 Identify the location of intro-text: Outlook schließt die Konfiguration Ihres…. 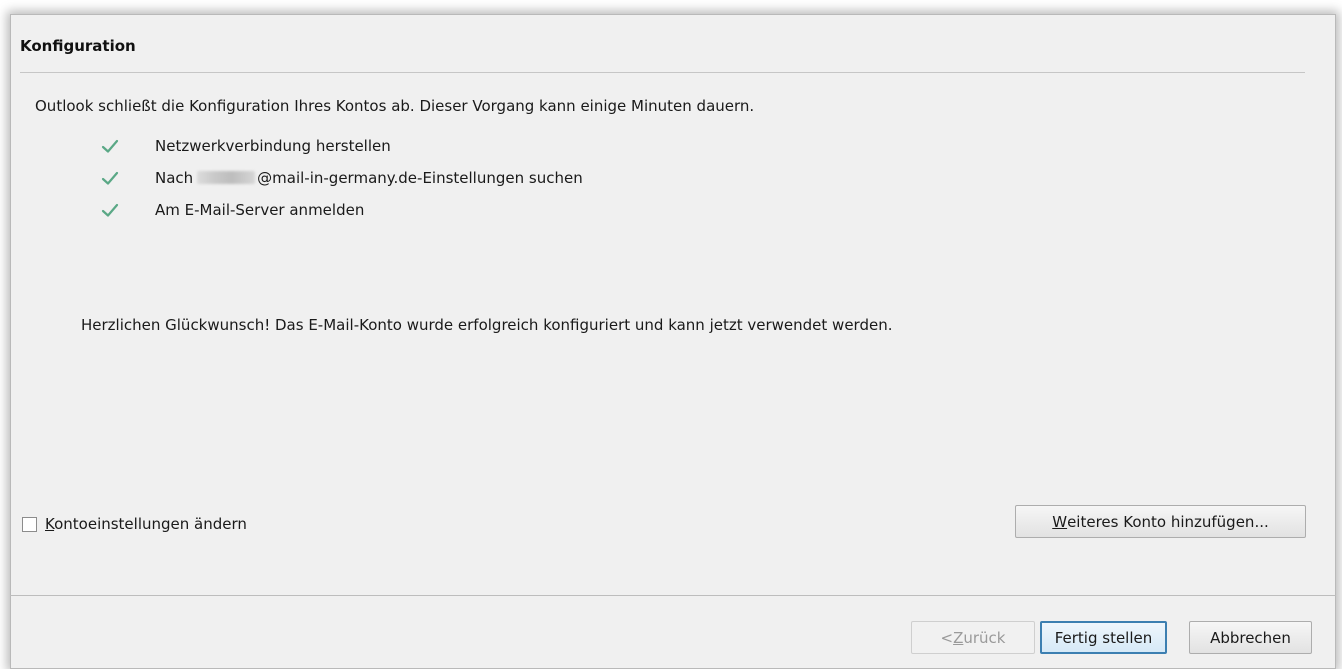
(395, 106).